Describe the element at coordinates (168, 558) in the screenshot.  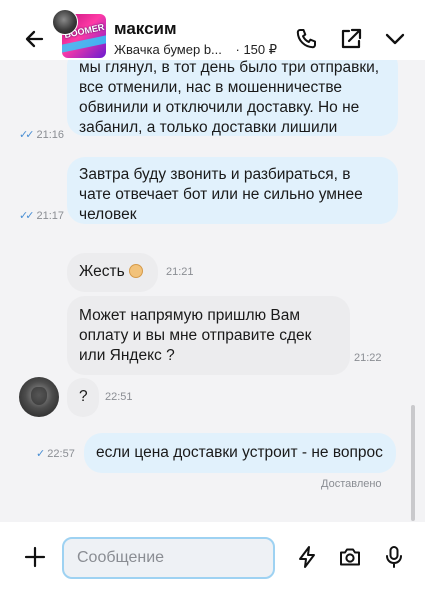
I see `message-input` at that location.